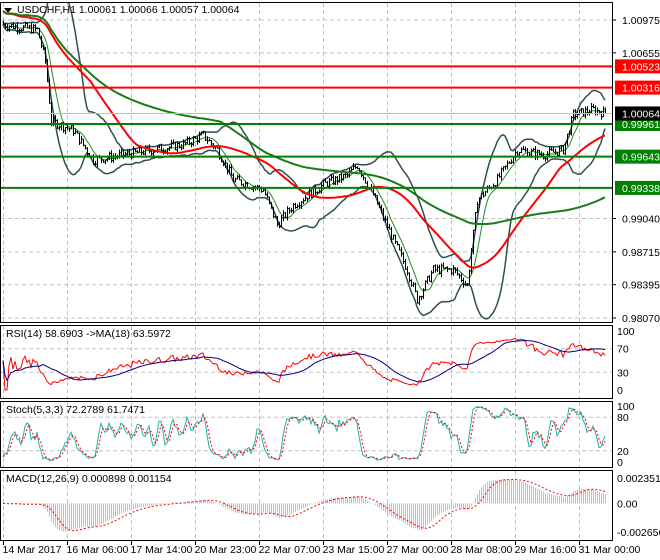 This screenshot has height=560, width=660. What do you see at coordinates (626, 332) in the screenshot?
I see `rsi-axis-label: 100` at bounding box center [626, 332].